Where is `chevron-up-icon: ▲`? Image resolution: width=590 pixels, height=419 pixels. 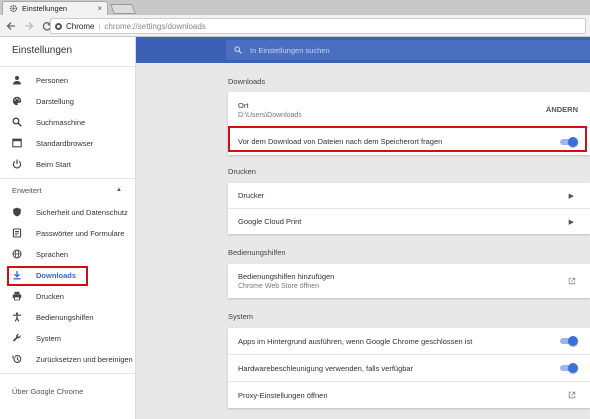 chevron-up-icon: ▲ is located at coordinates (119, 190).